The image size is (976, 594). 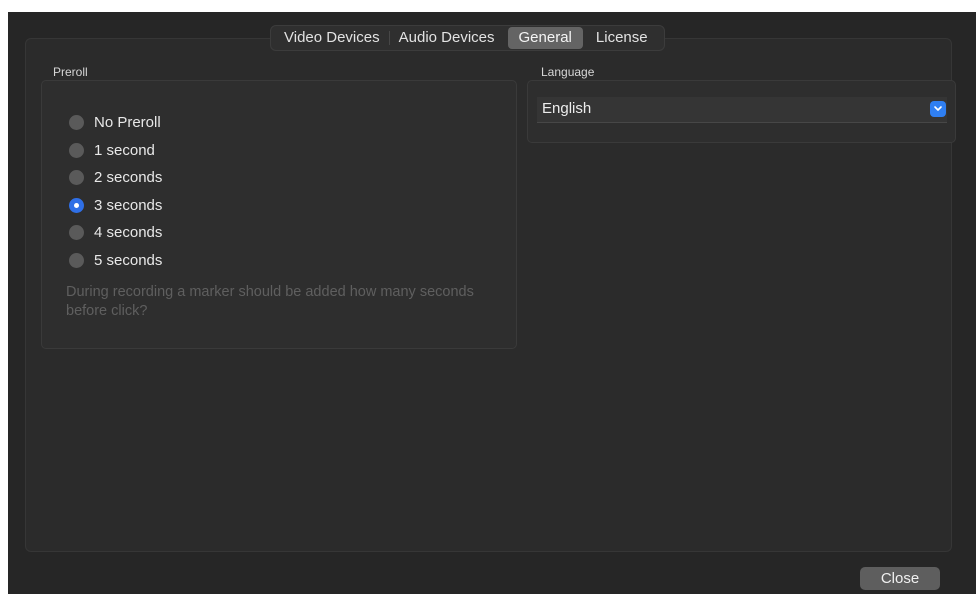 I want to click on radio-label: 1 second, so click(x=124, y=150).